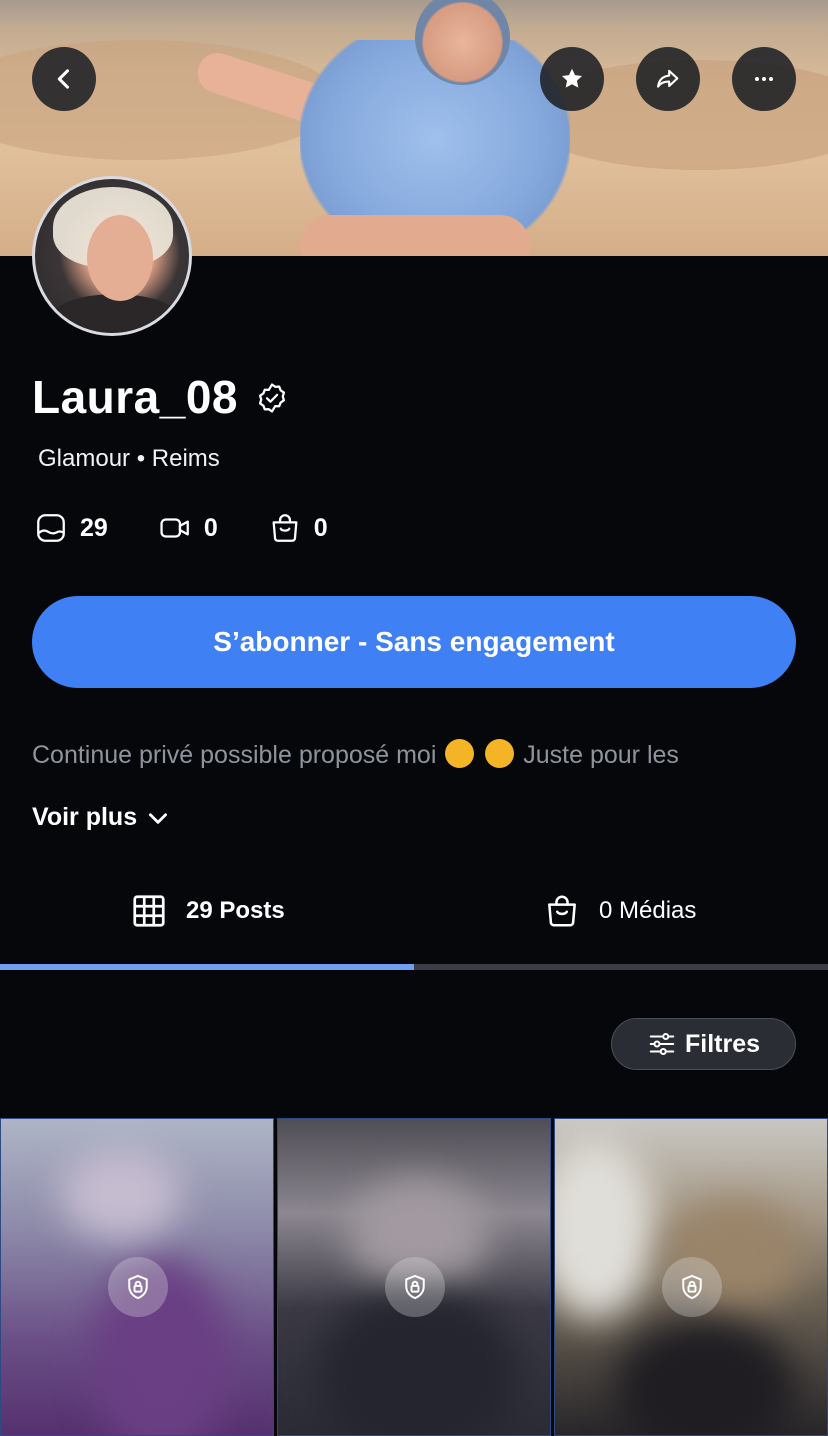 The image size is (828, 1436). What do you see at coordinates (500, 753) in the screenshot?
I see `giggle-emoji-icon` at bounding box center [500, 753].